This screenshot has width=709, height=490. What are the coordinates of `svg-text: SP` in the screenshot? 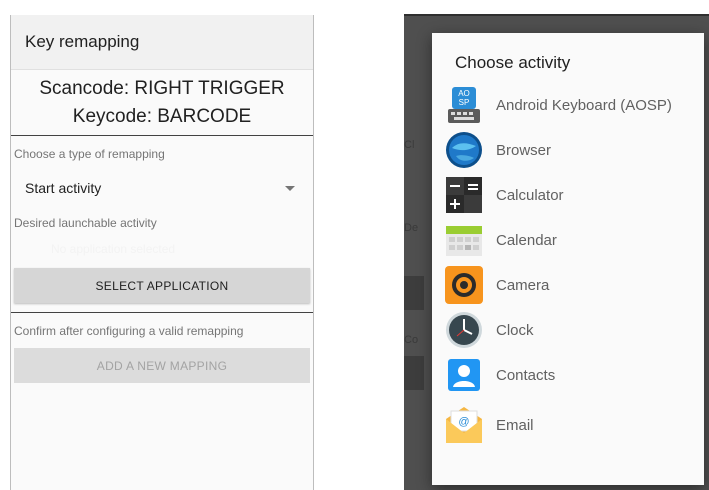 It's located at (464, 102).